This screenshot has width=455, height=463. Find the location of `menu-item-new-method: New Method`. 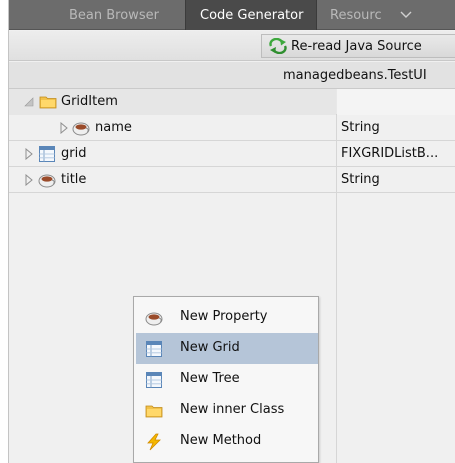

menu-item-new-method: New Method is located at coordinates (227, 441).